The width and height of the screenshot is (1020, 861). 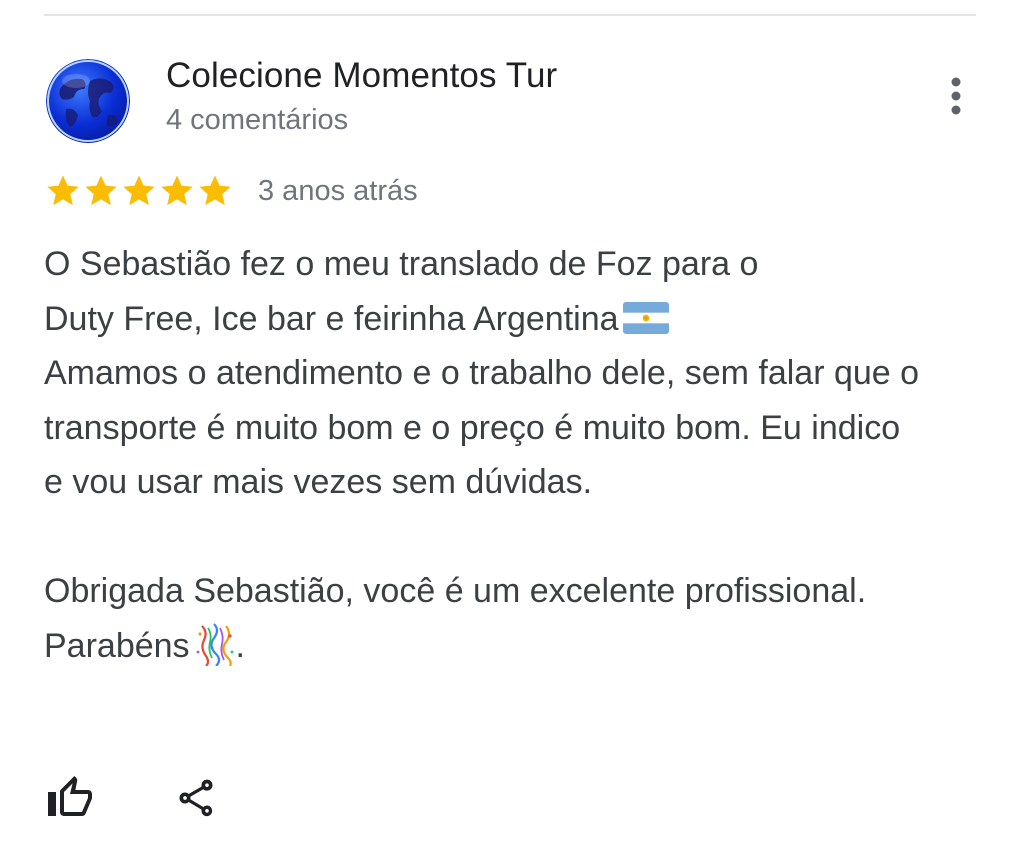 I want to click on more-options-button, so click(x=956, y=96).